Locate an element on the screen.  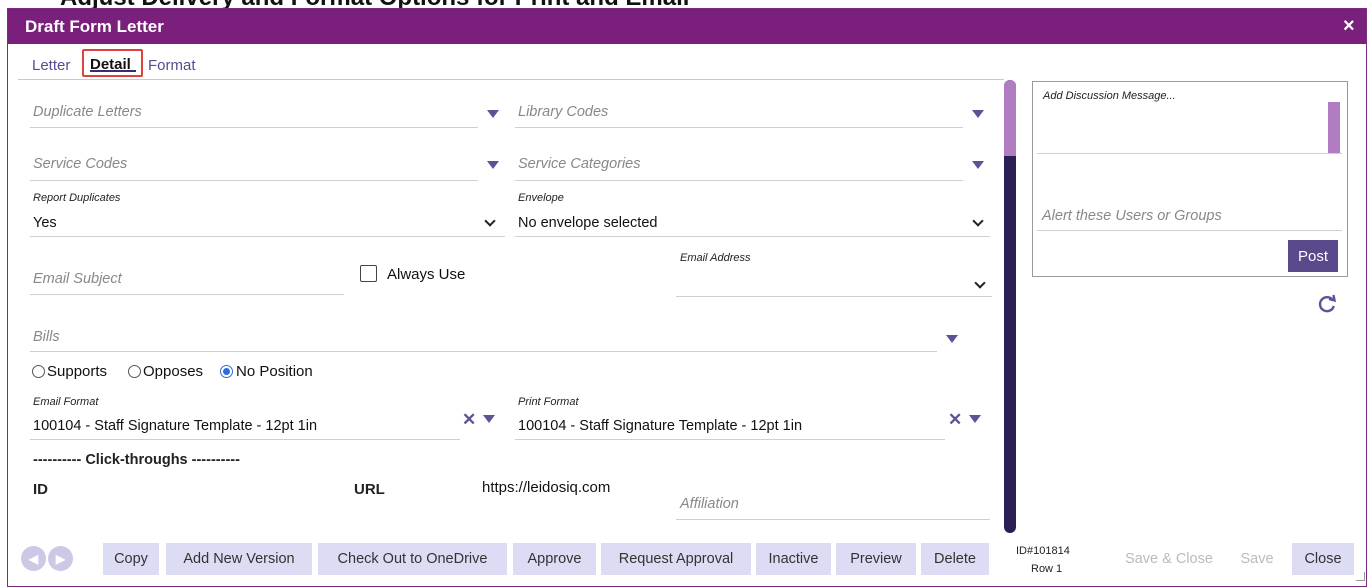
row-indicator: Row 1 is located at coordinates (1047, 569).